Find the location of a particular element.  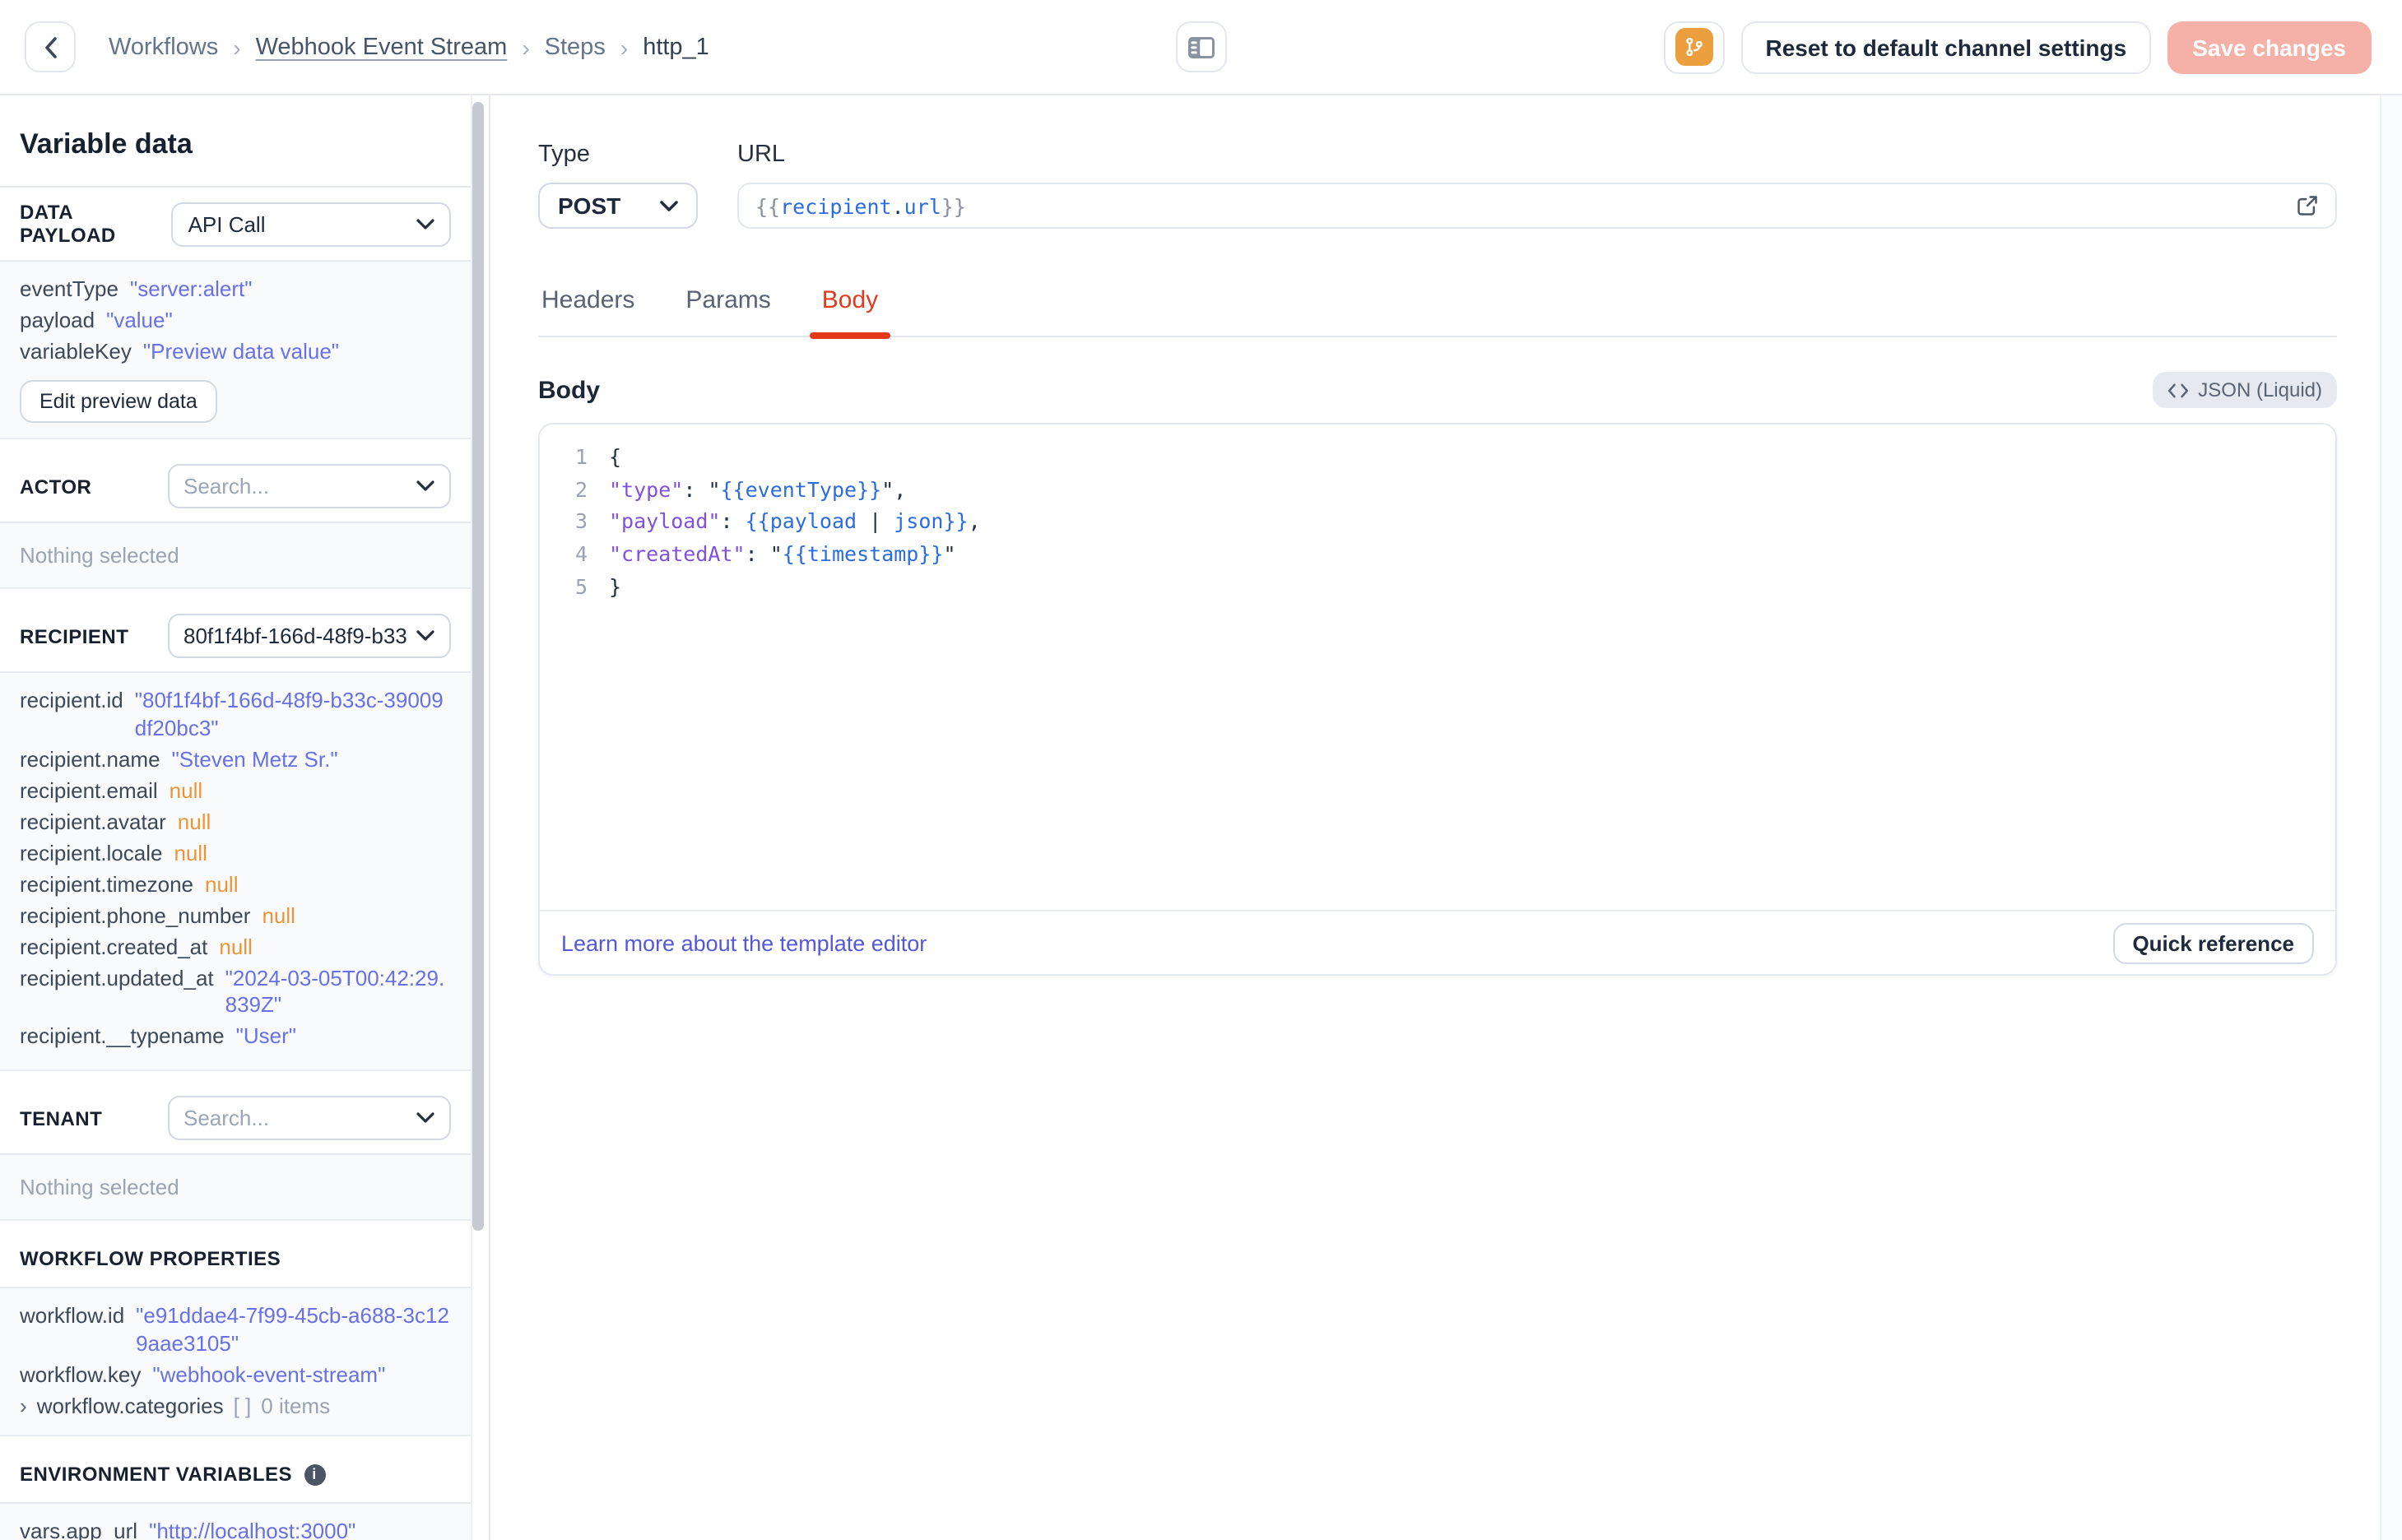

variable-value: "80f1f4bf-166d-48f9-b33c-39009df20bc3" is located at coordinates (289, 714).